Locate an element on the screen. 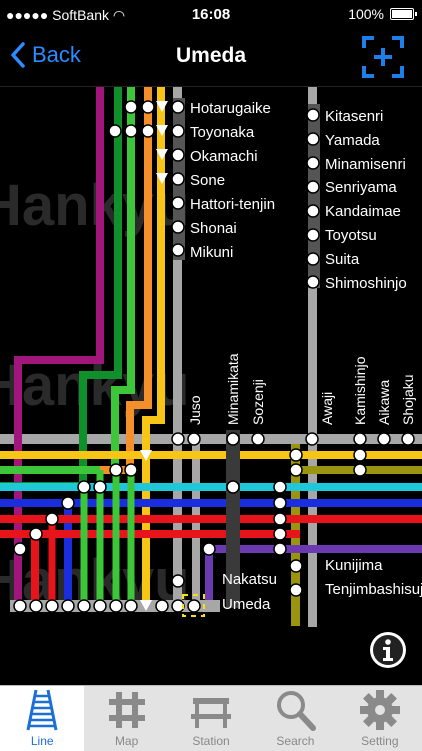  battery: 100% is located at coordinates (382, 14).